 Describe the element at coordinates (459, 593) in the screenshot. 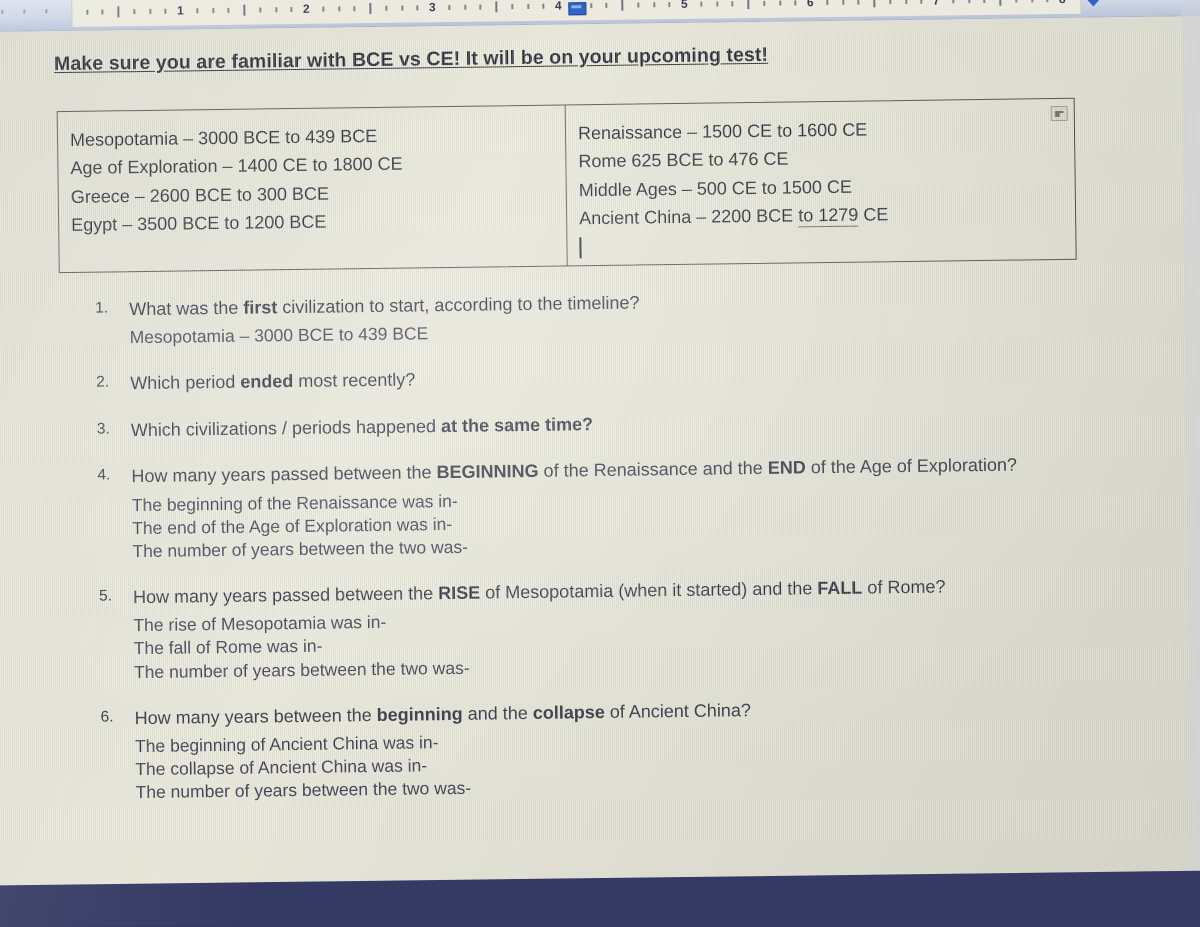

I see `question-emphasis: RISE` at that location.